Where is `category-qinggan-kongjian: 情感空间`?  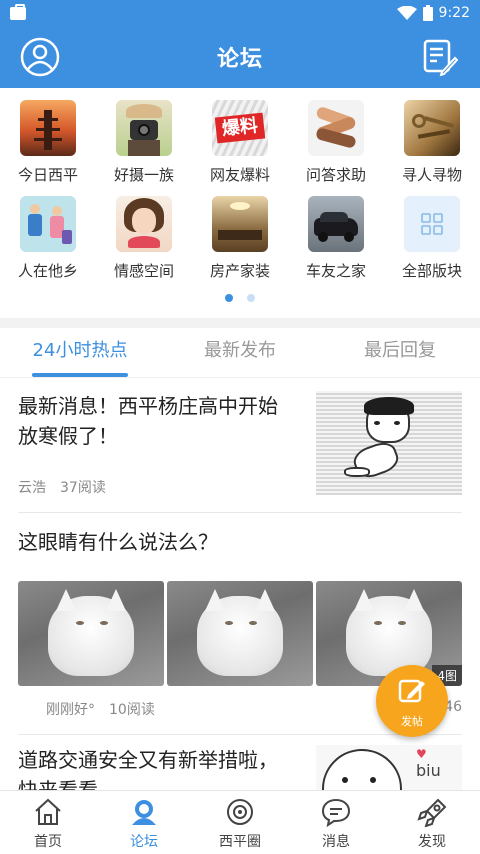 category-qinggan-kongjian: 情感空间 is located at coordinates (144, 238).